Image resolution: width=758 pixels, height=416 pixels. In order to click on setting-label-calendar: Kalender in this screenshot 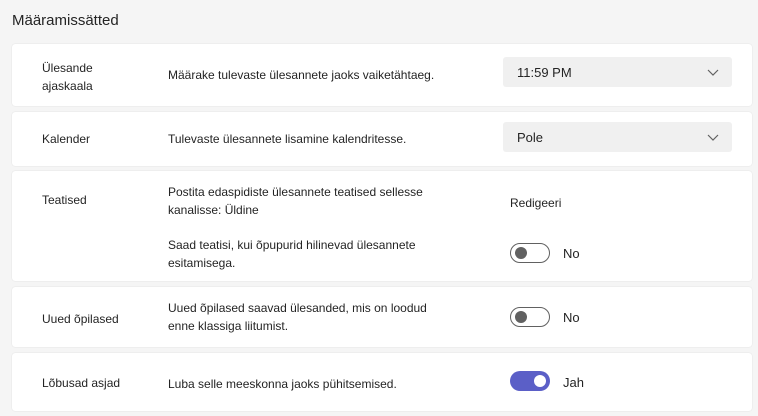, I will do `click(66, 139)`.